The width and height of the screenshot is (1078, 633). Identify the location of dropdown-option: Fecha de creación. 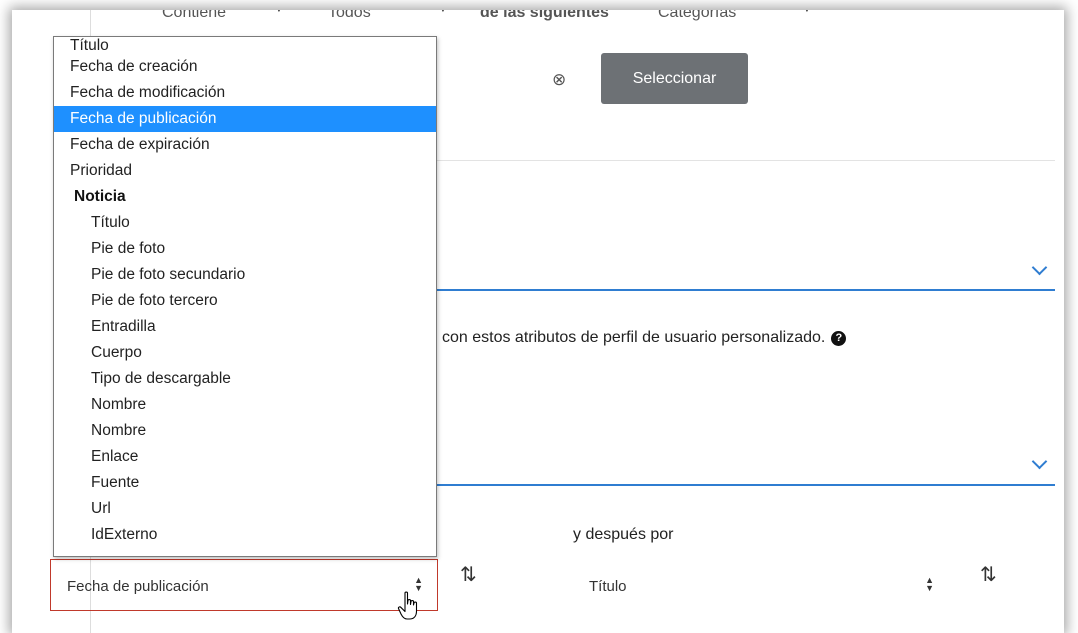
(245, 67).